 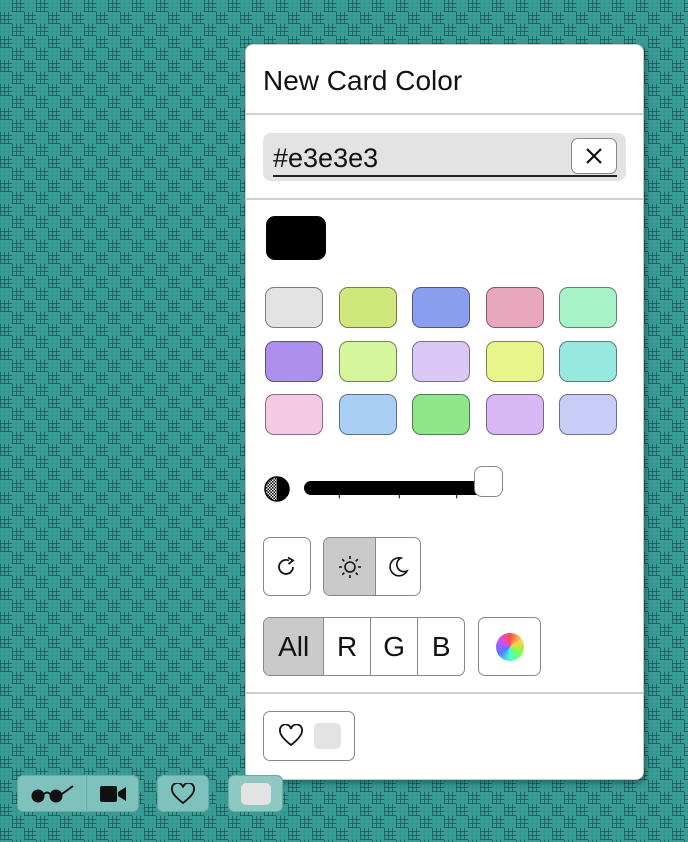 I want to click on card-color-button, so click(x=255, y=793).